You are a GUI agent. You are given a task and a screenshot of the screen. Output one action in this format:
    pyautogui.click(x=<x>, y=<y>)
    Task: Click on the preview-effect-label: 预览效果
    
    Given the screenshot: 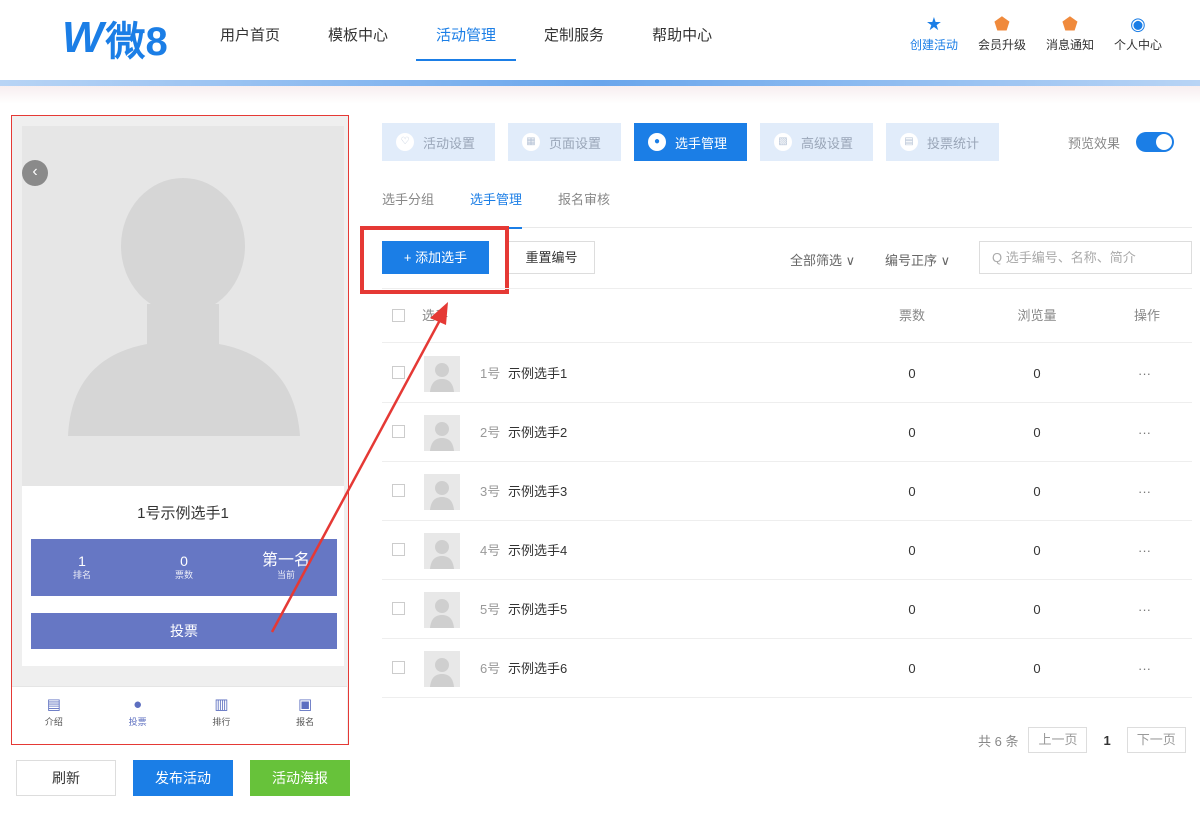 What is the action you would take?
    pyautogui.click(x=1094, y=143)
    